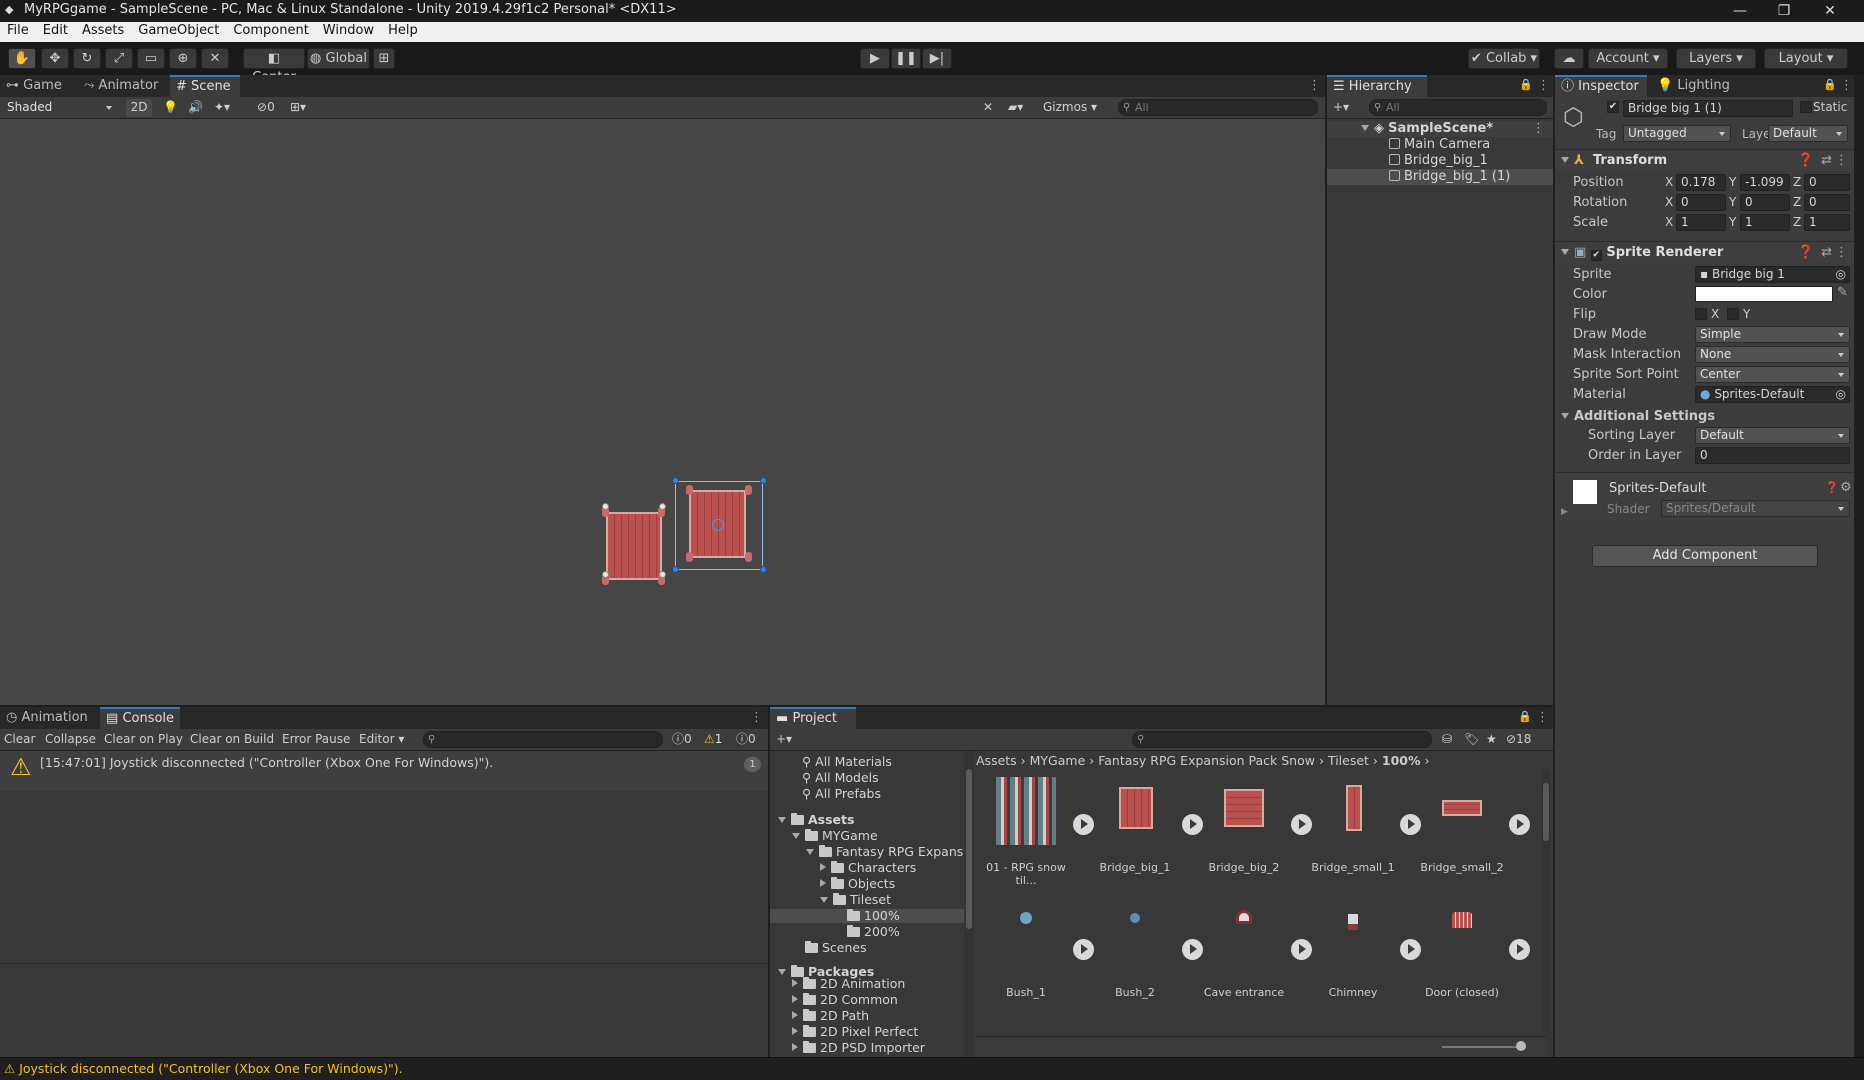 This screenshot has height=1080, width=1864. Describe the element at coordinates (1601, 86) in the screenshot. I see `tab-inspector: ⓘ Inspector` at that location.